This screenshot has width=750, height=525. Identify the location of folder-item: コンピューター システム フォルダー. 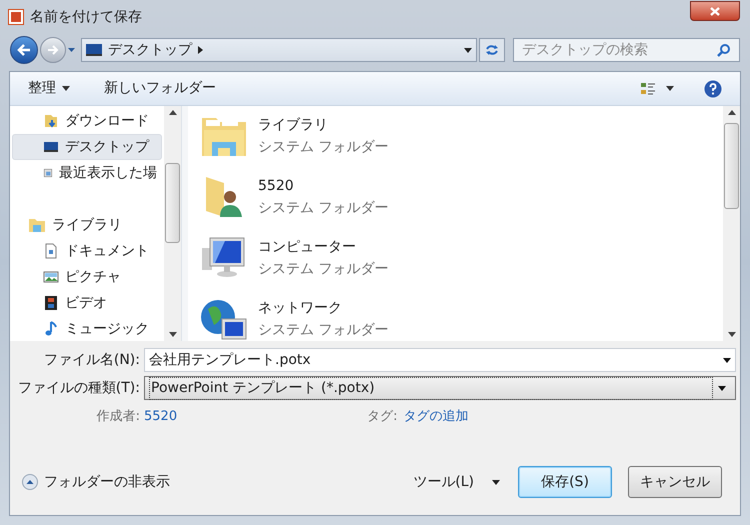
(461, 258).